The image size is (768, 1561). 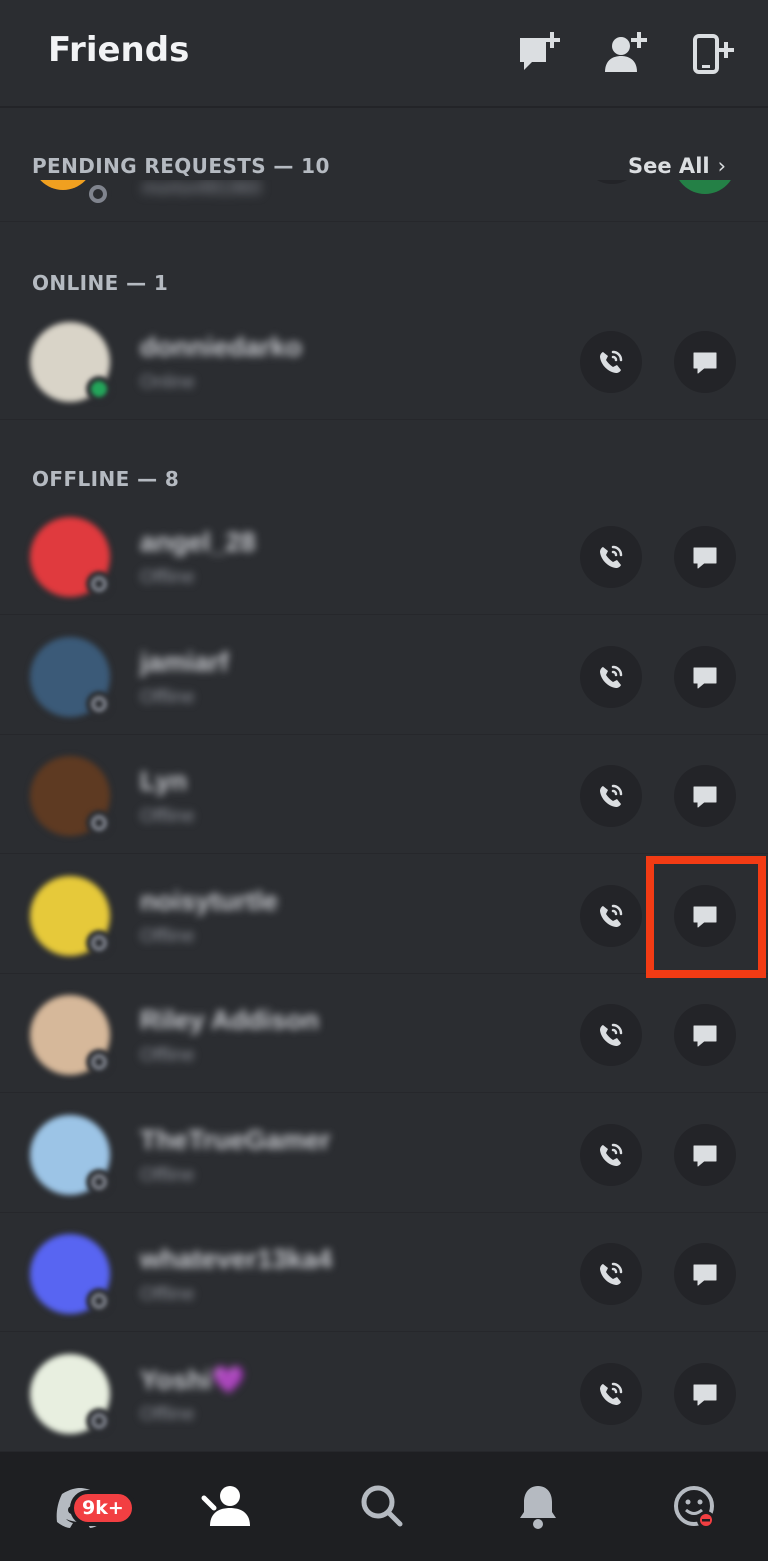 What do you see at coordinates (226, 1506) in the screenshot?
I see `friends-icon` at bounding box center [226, 1506].